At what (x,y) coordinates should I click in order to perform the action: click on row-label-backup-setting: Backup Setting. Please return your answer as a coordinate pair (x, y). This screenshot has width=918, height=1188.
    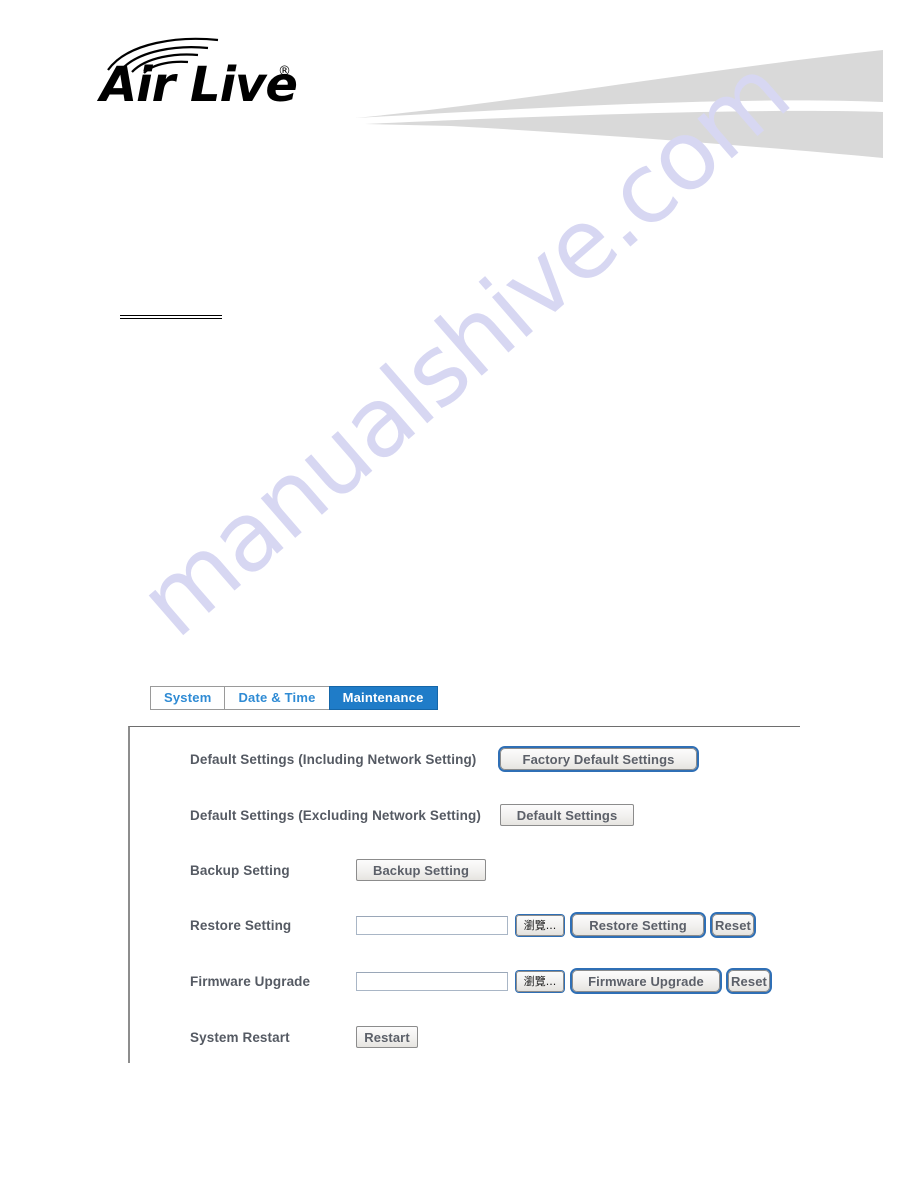
    Looking at the image, I should click on (240, 870).